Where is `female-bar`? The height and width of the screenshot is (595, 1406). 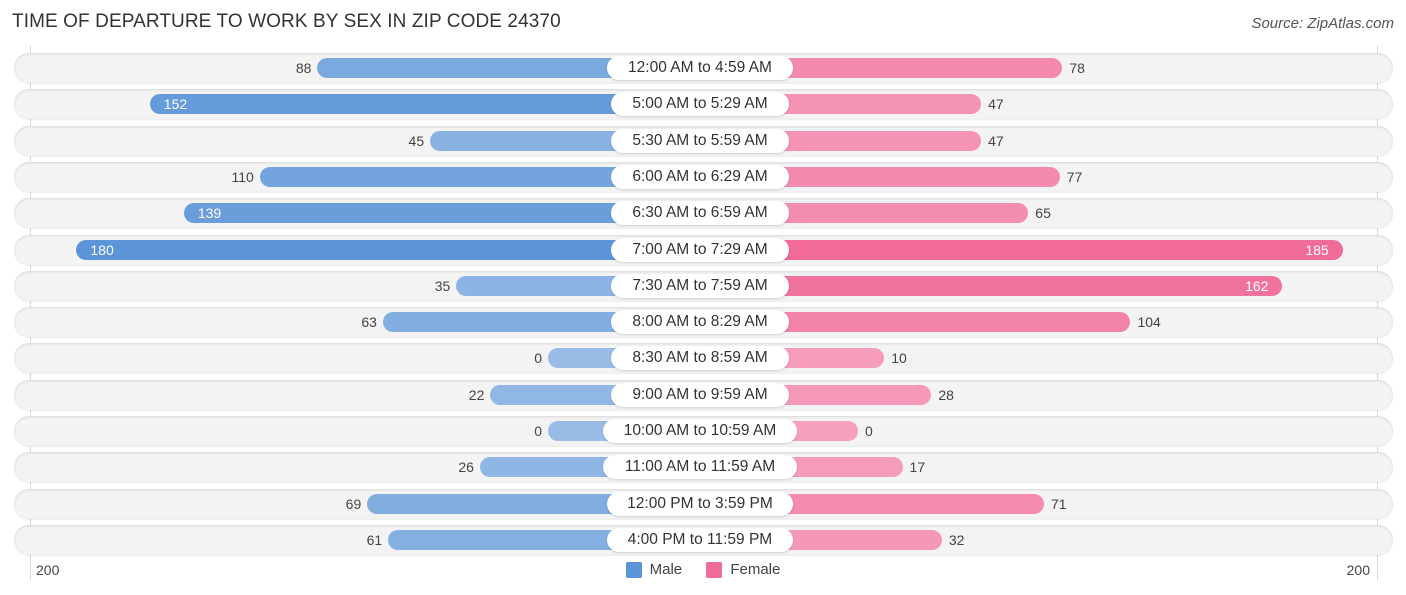
female-bar is located at coordinates (1021, 249).